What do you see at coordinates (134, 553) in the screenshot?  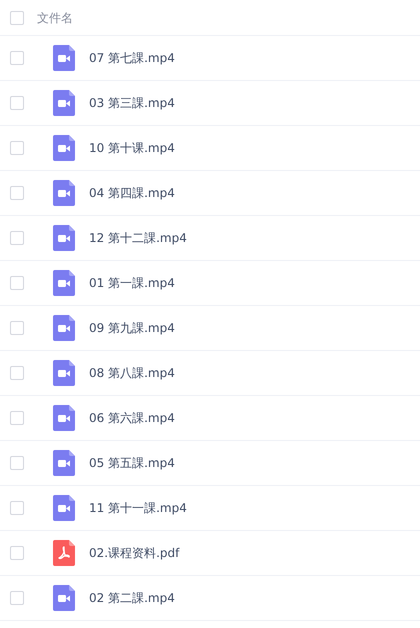 I see `file-name: 02.课程资料.pdf` at bounding box center [134, 553].